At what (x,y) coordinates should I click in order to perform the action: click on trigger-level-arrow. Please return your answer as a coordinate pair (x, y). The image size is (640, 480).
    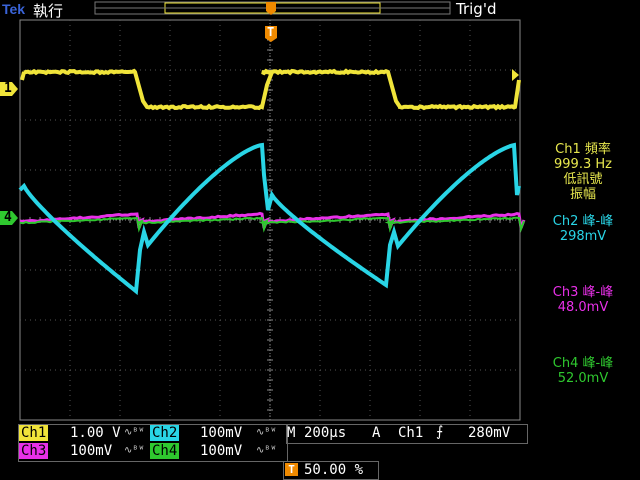
    Looking at the image, I should click on (515, 75).